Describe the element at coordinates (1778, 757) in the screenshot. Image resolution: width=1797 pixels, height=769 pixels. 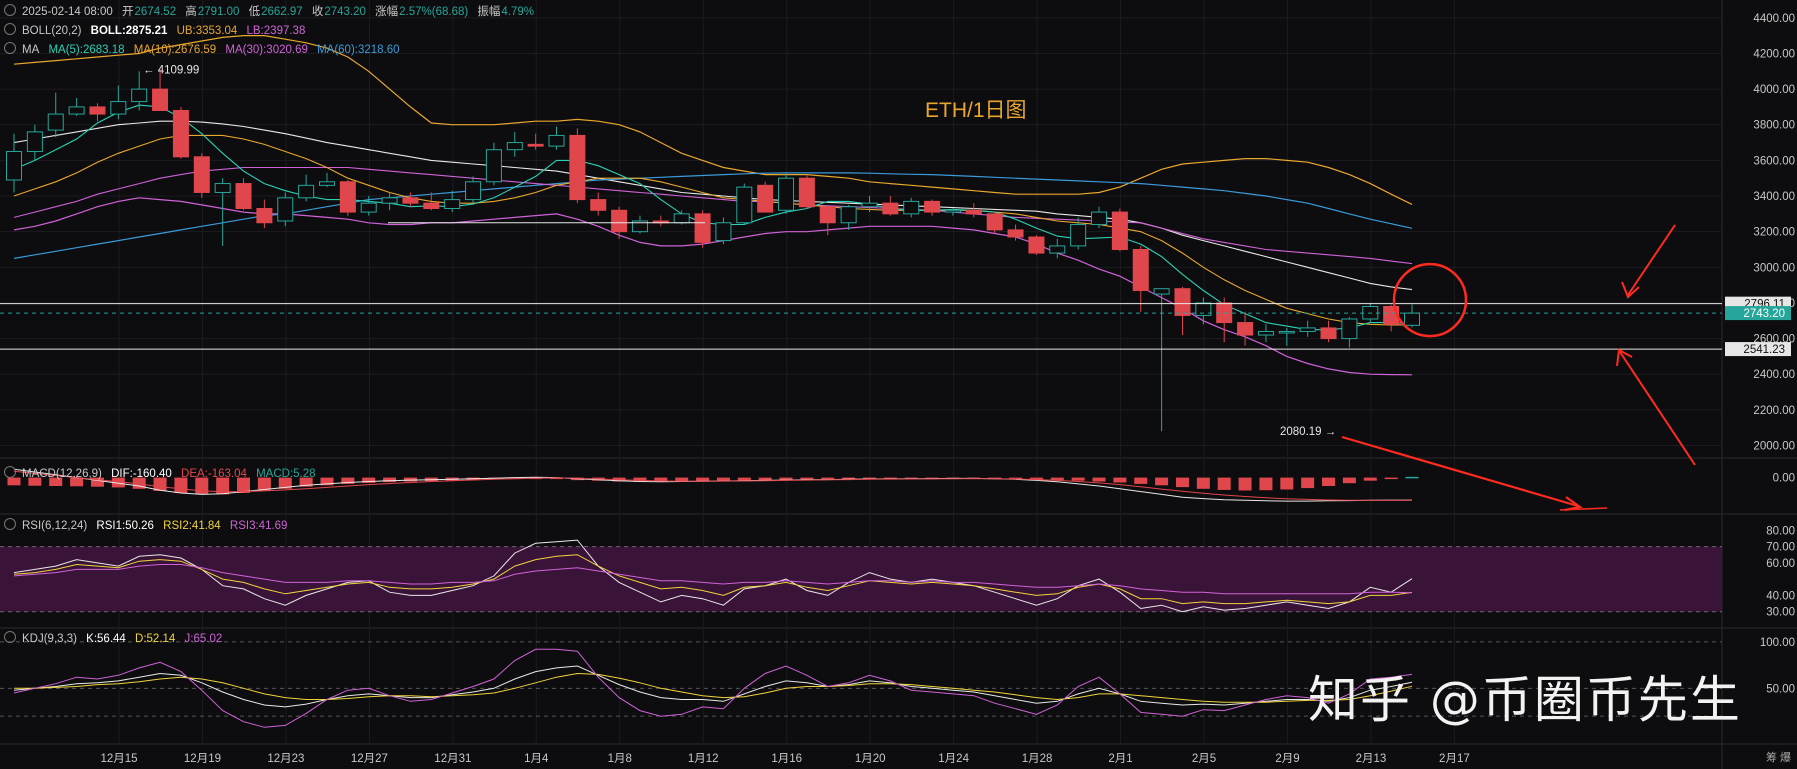
I see `corner-tools: 筹 爆` at that location.